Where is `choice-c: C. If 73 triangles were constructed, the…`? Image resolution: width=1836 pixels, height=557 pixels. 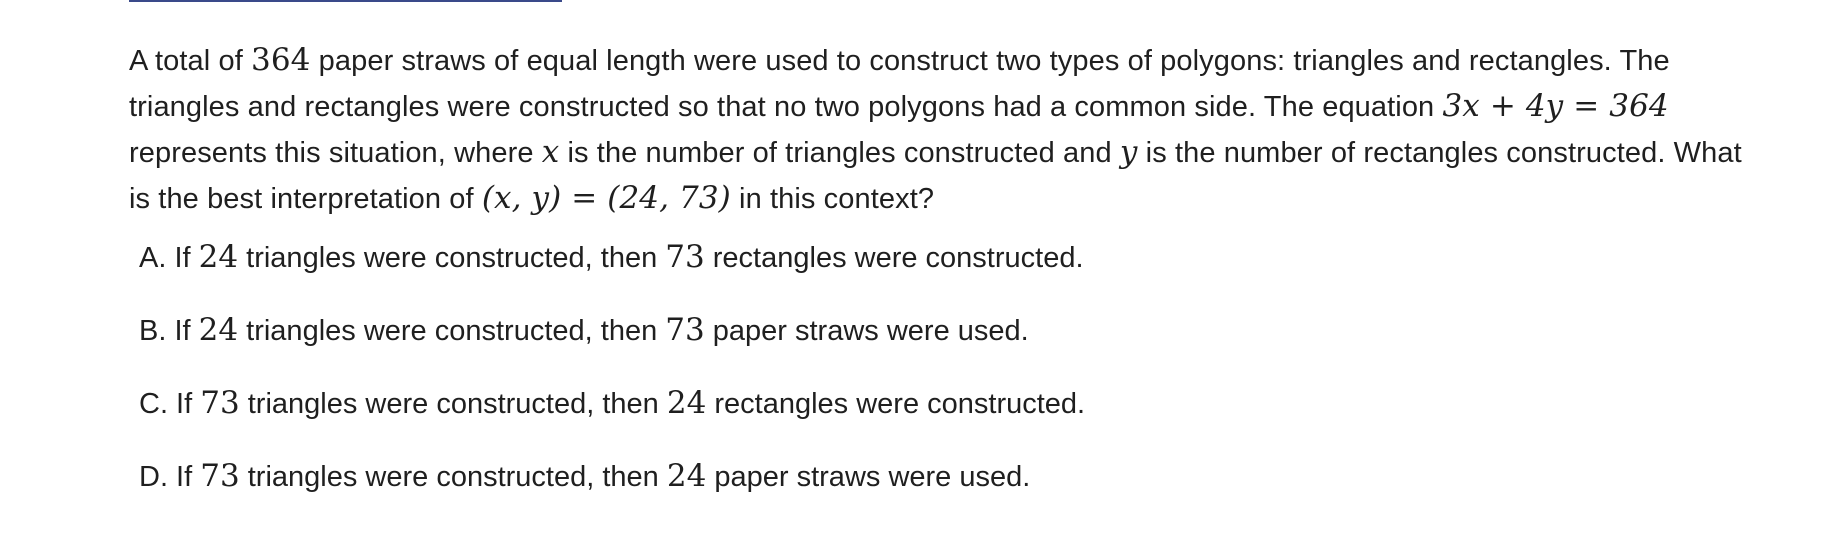 choice-c: C. If 73 triangles were constructed, the… is located at coordinates (612, 417).